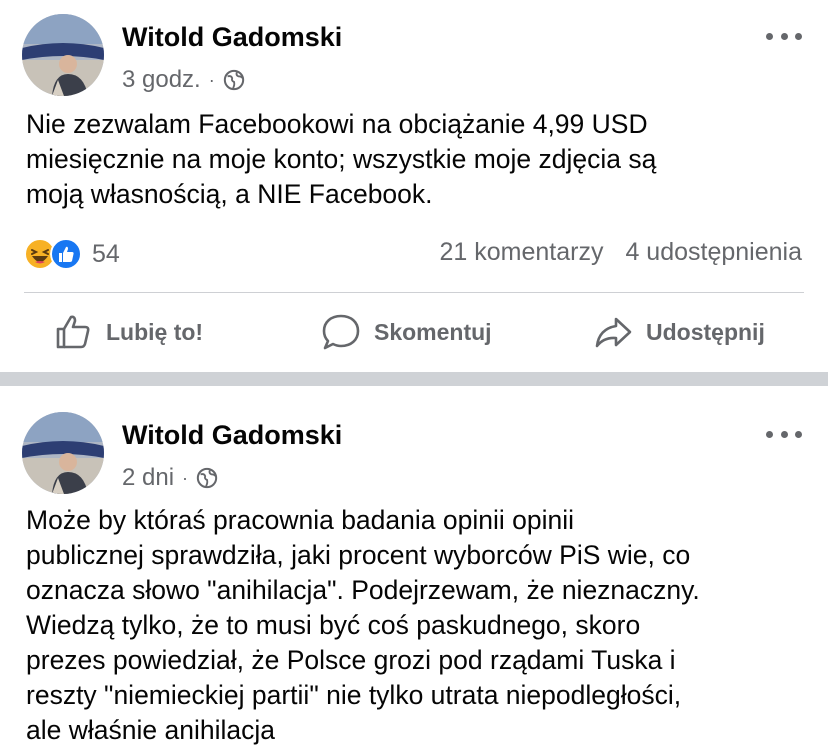 Image resolution: width=828 pixels, height=756 pixels. I want to click on share-button: Udostępnij, so click(678, 332).